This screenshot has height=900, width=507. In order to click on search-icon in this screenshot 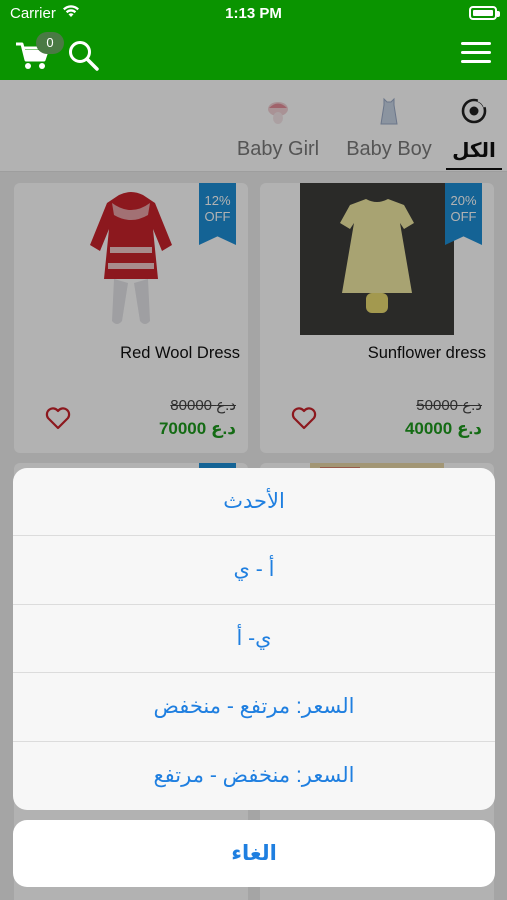, I will do `click(83, 55)`.